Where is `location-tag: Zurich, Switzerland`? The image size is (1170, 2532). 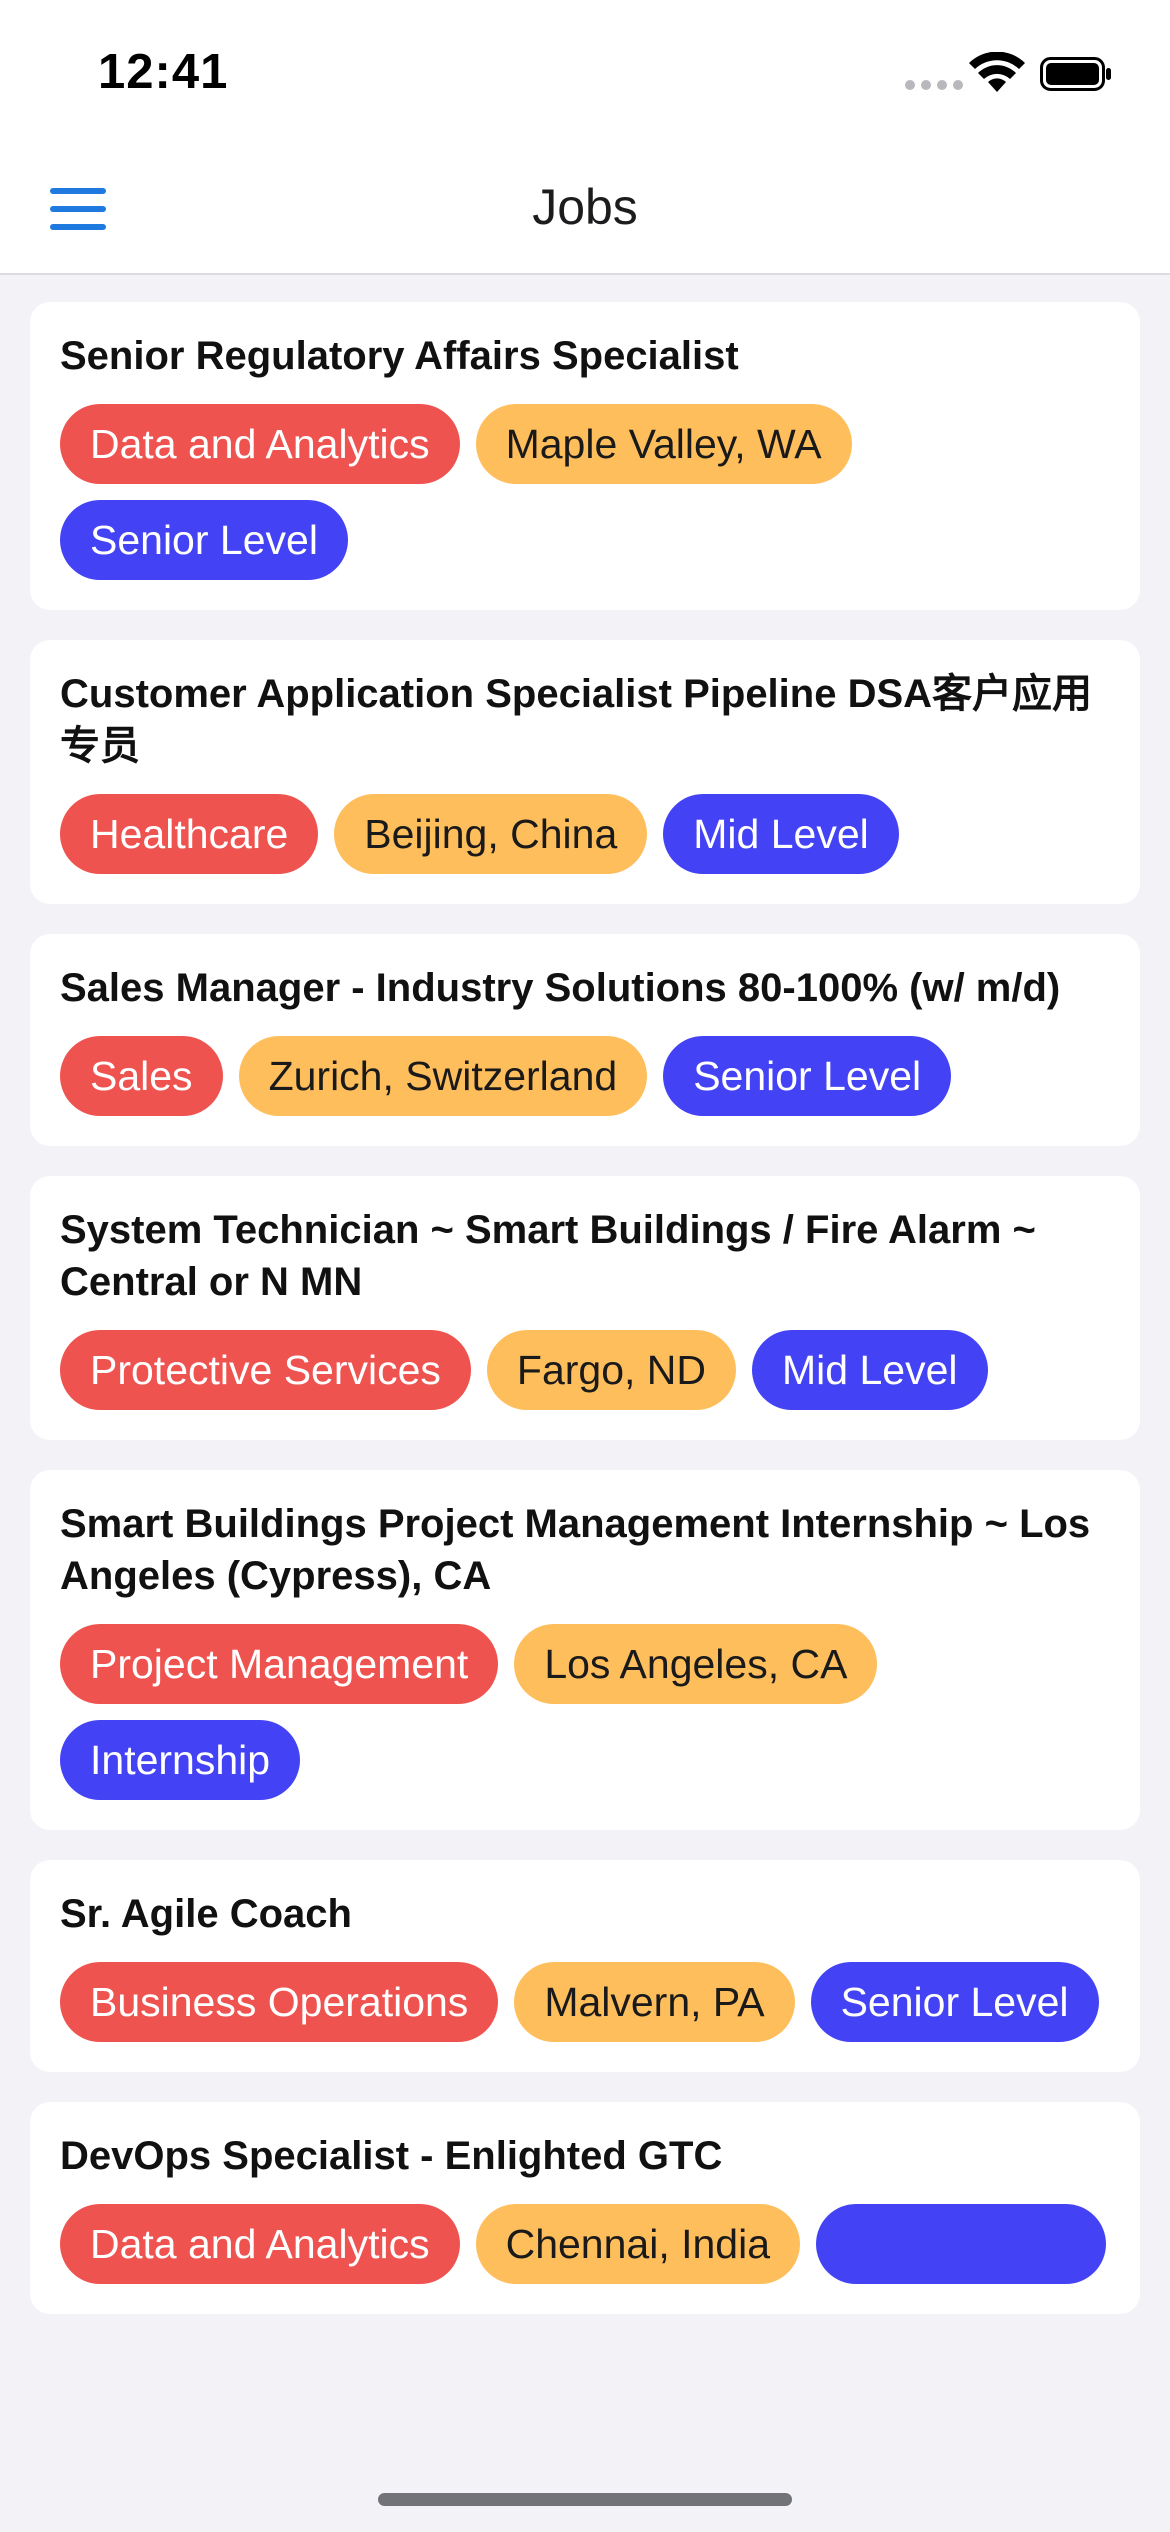 location-tag: Zurich, Switzerland is located at coordinates (443, 1076).